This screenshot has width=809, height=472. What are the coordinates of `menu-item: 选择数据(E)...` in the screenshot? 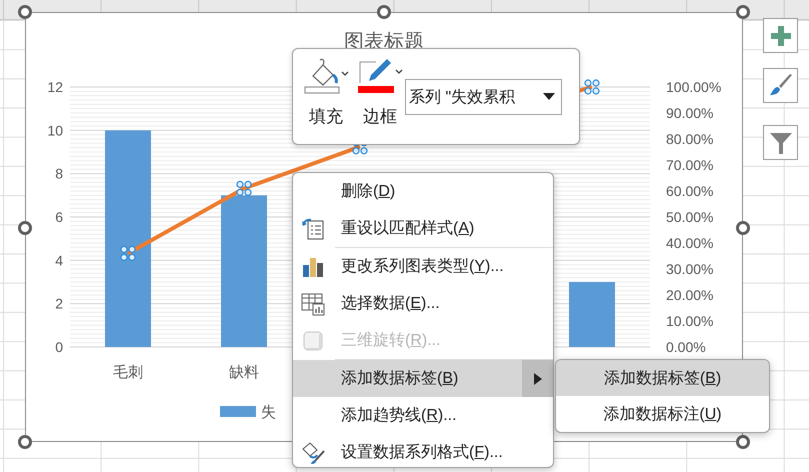 It's located at (423, 303).